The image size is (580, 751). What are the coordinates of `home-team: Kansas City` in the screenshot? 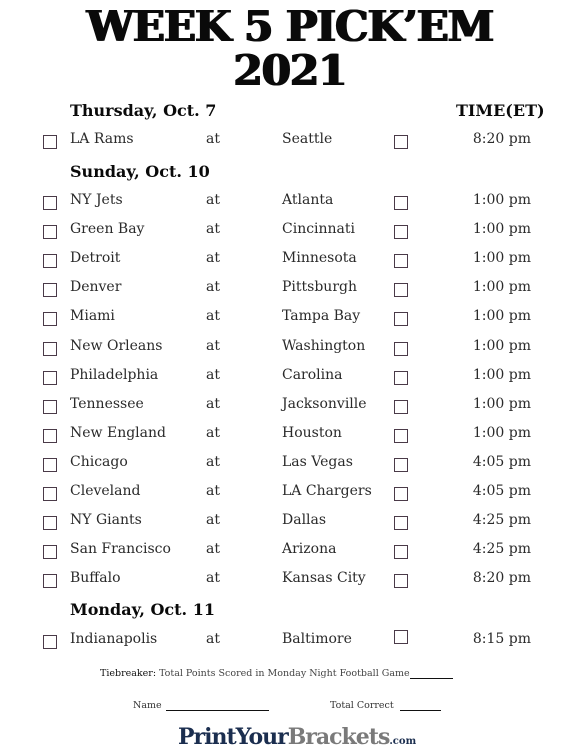 It's located at (324, 578).